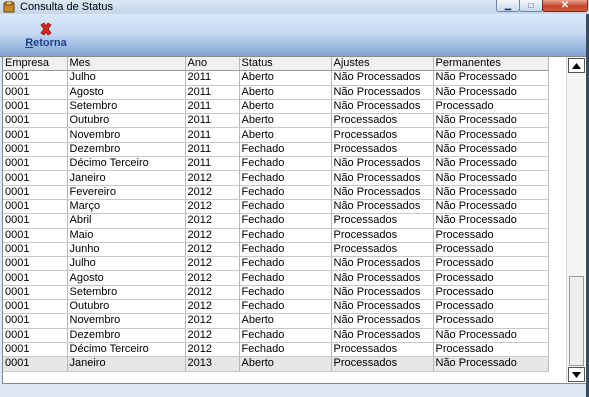 This screenshot has width=589, height=397. Describe the element at coordinates (576, 321) in the screenshot. I see `scrollbar-thumb` at that location.